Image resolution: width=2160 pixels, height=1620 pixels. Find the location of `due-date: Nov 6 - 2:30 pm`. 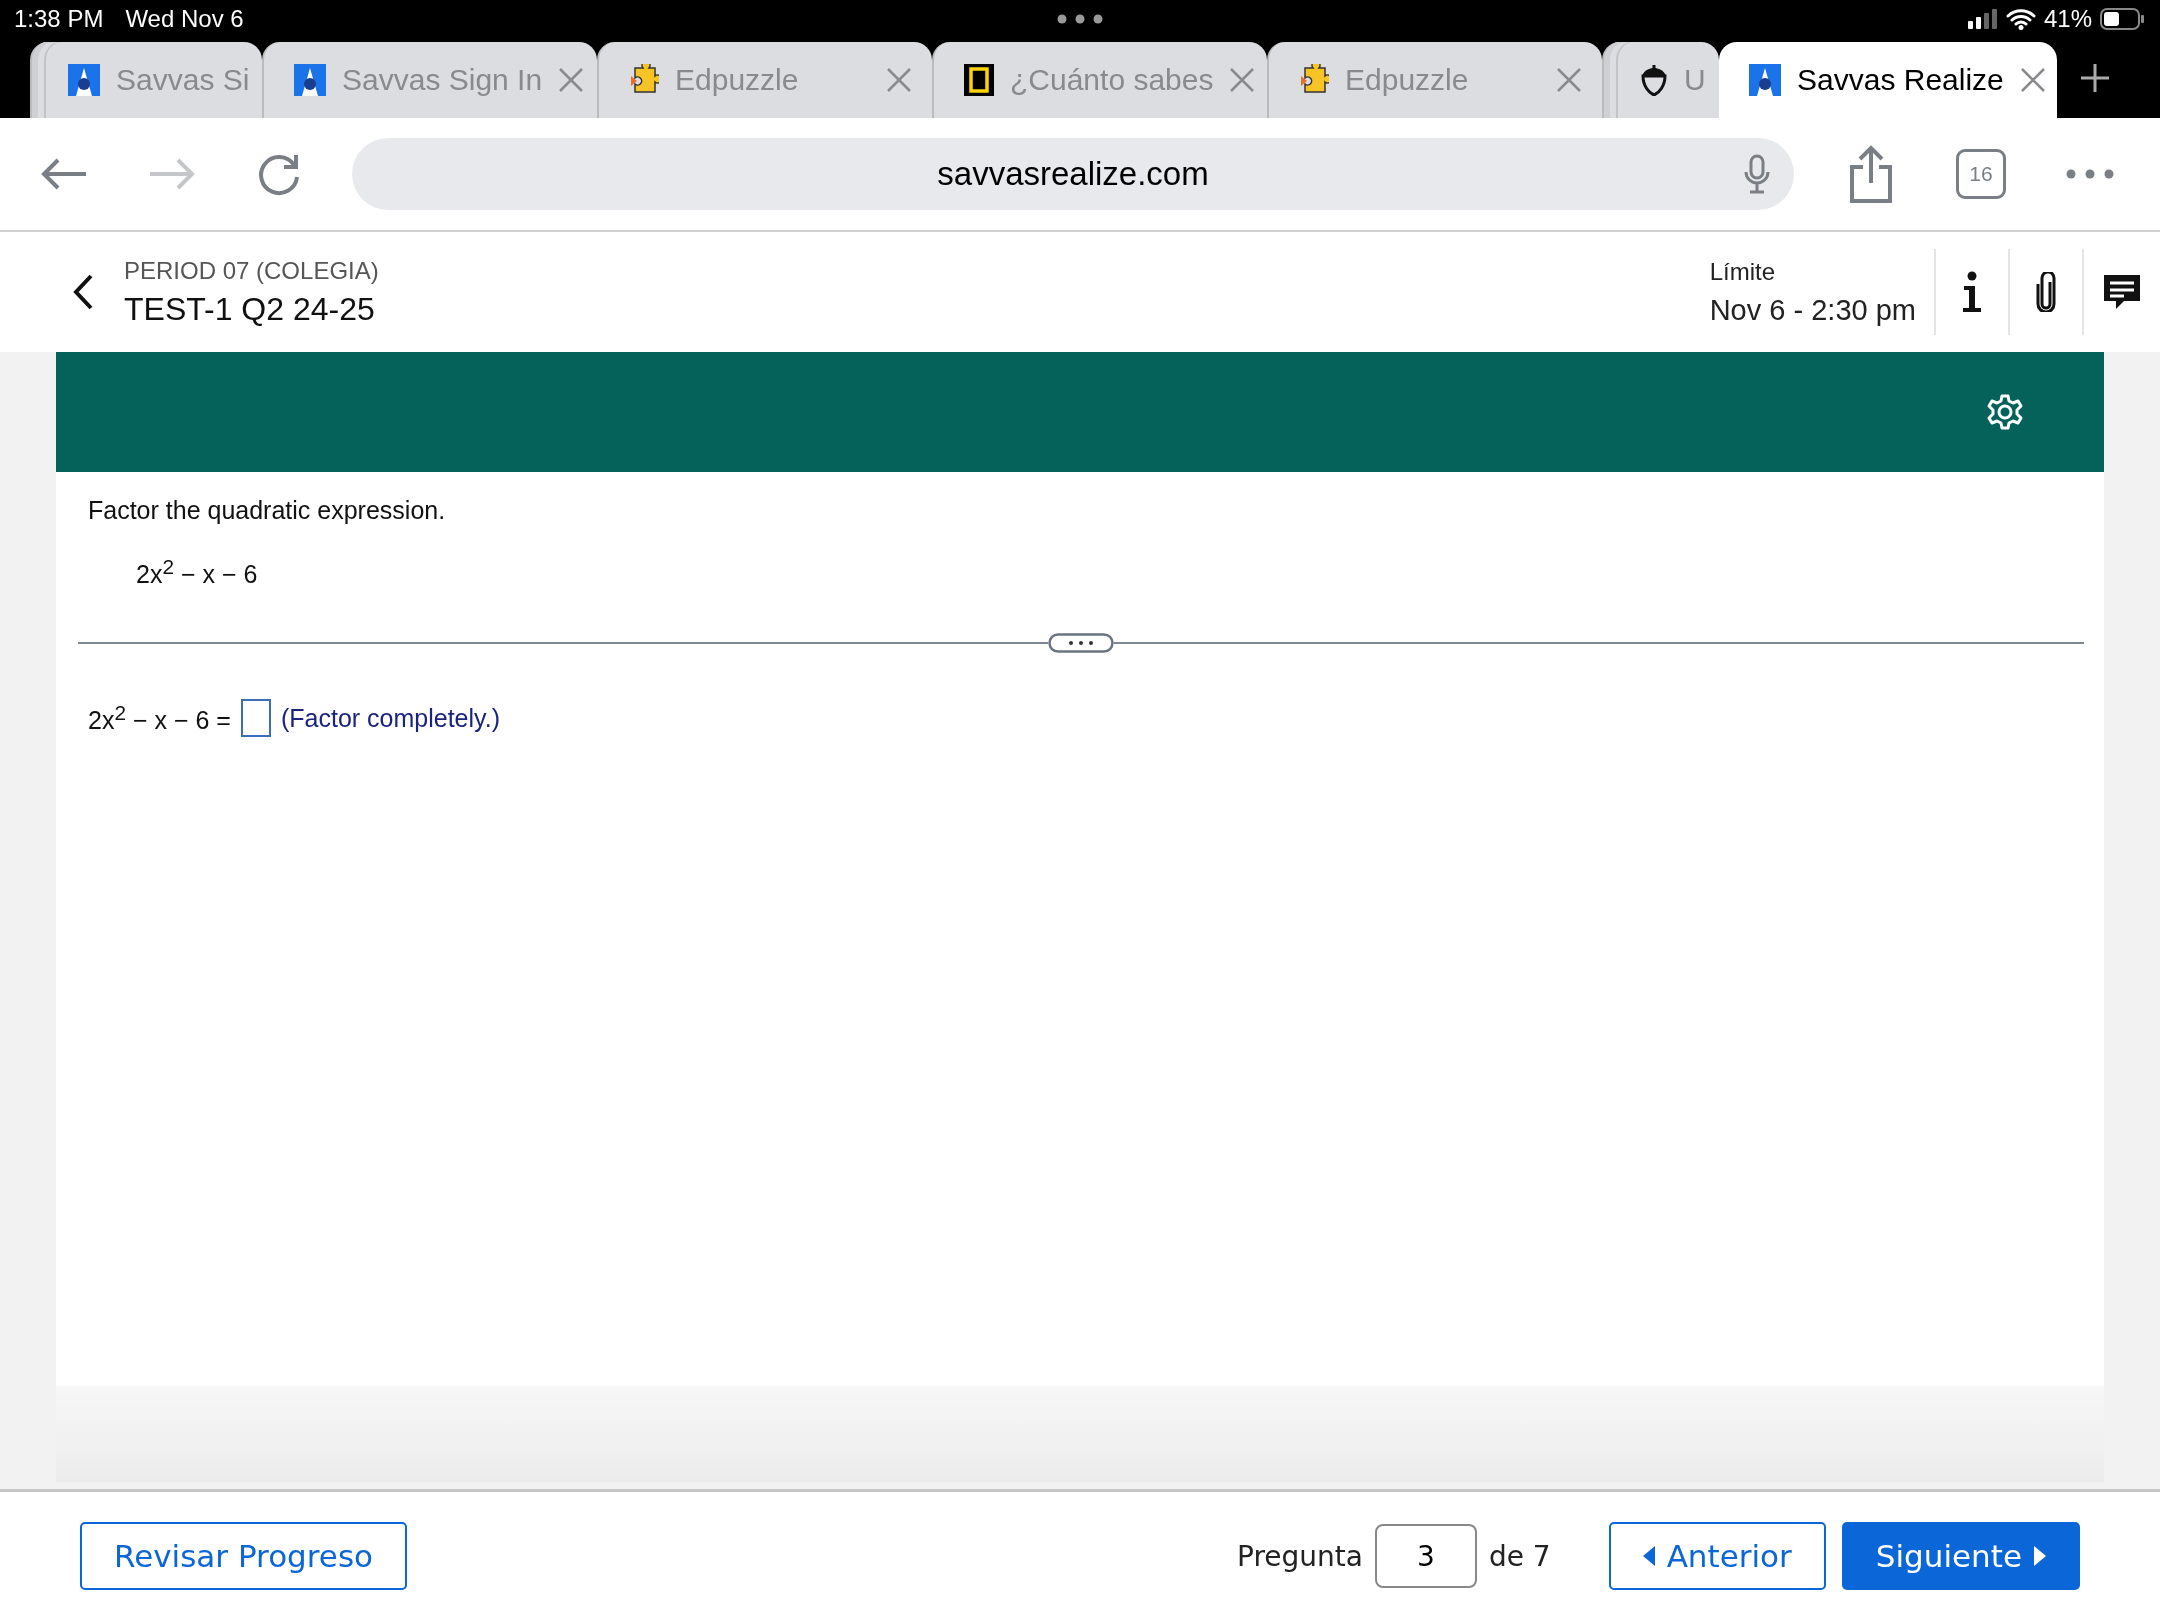

due-date: Nov 6 - 2:30 pm is located at coordinates (1812, 310).